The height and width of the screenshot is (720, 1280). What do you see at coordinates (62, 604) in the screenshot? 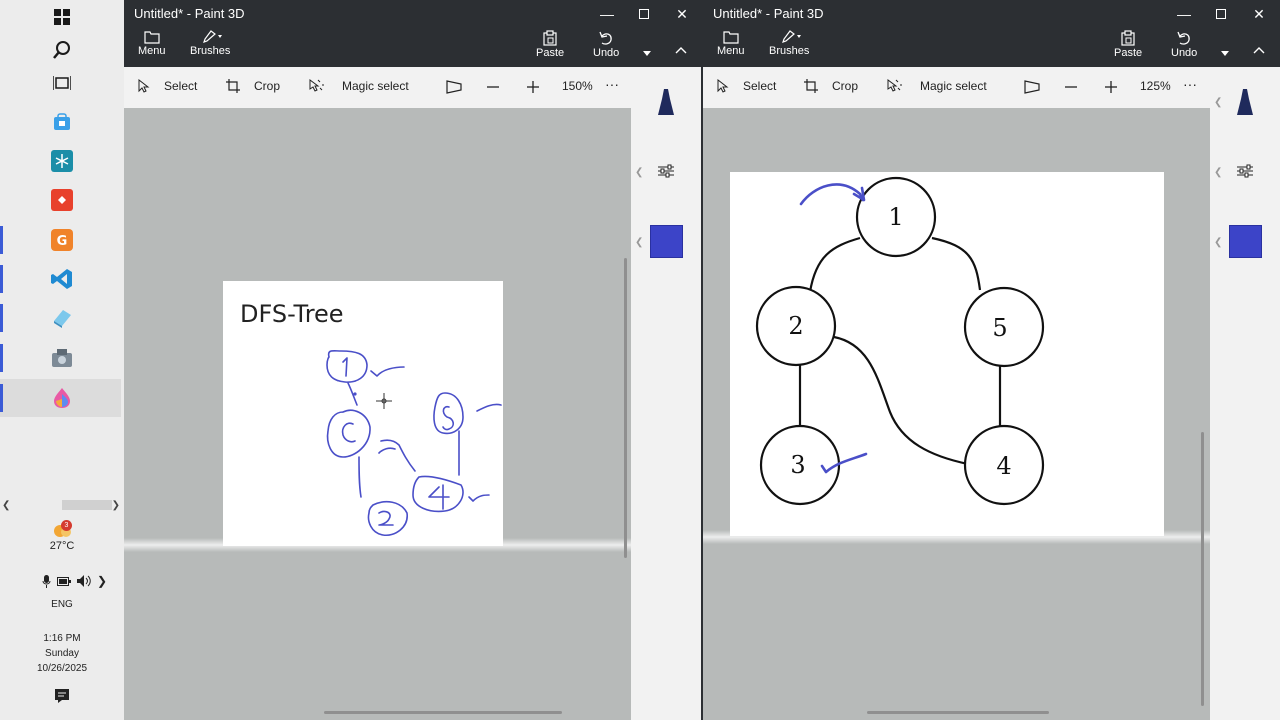
I see `language-indicator: ENG` at bounding box center [62, 604].